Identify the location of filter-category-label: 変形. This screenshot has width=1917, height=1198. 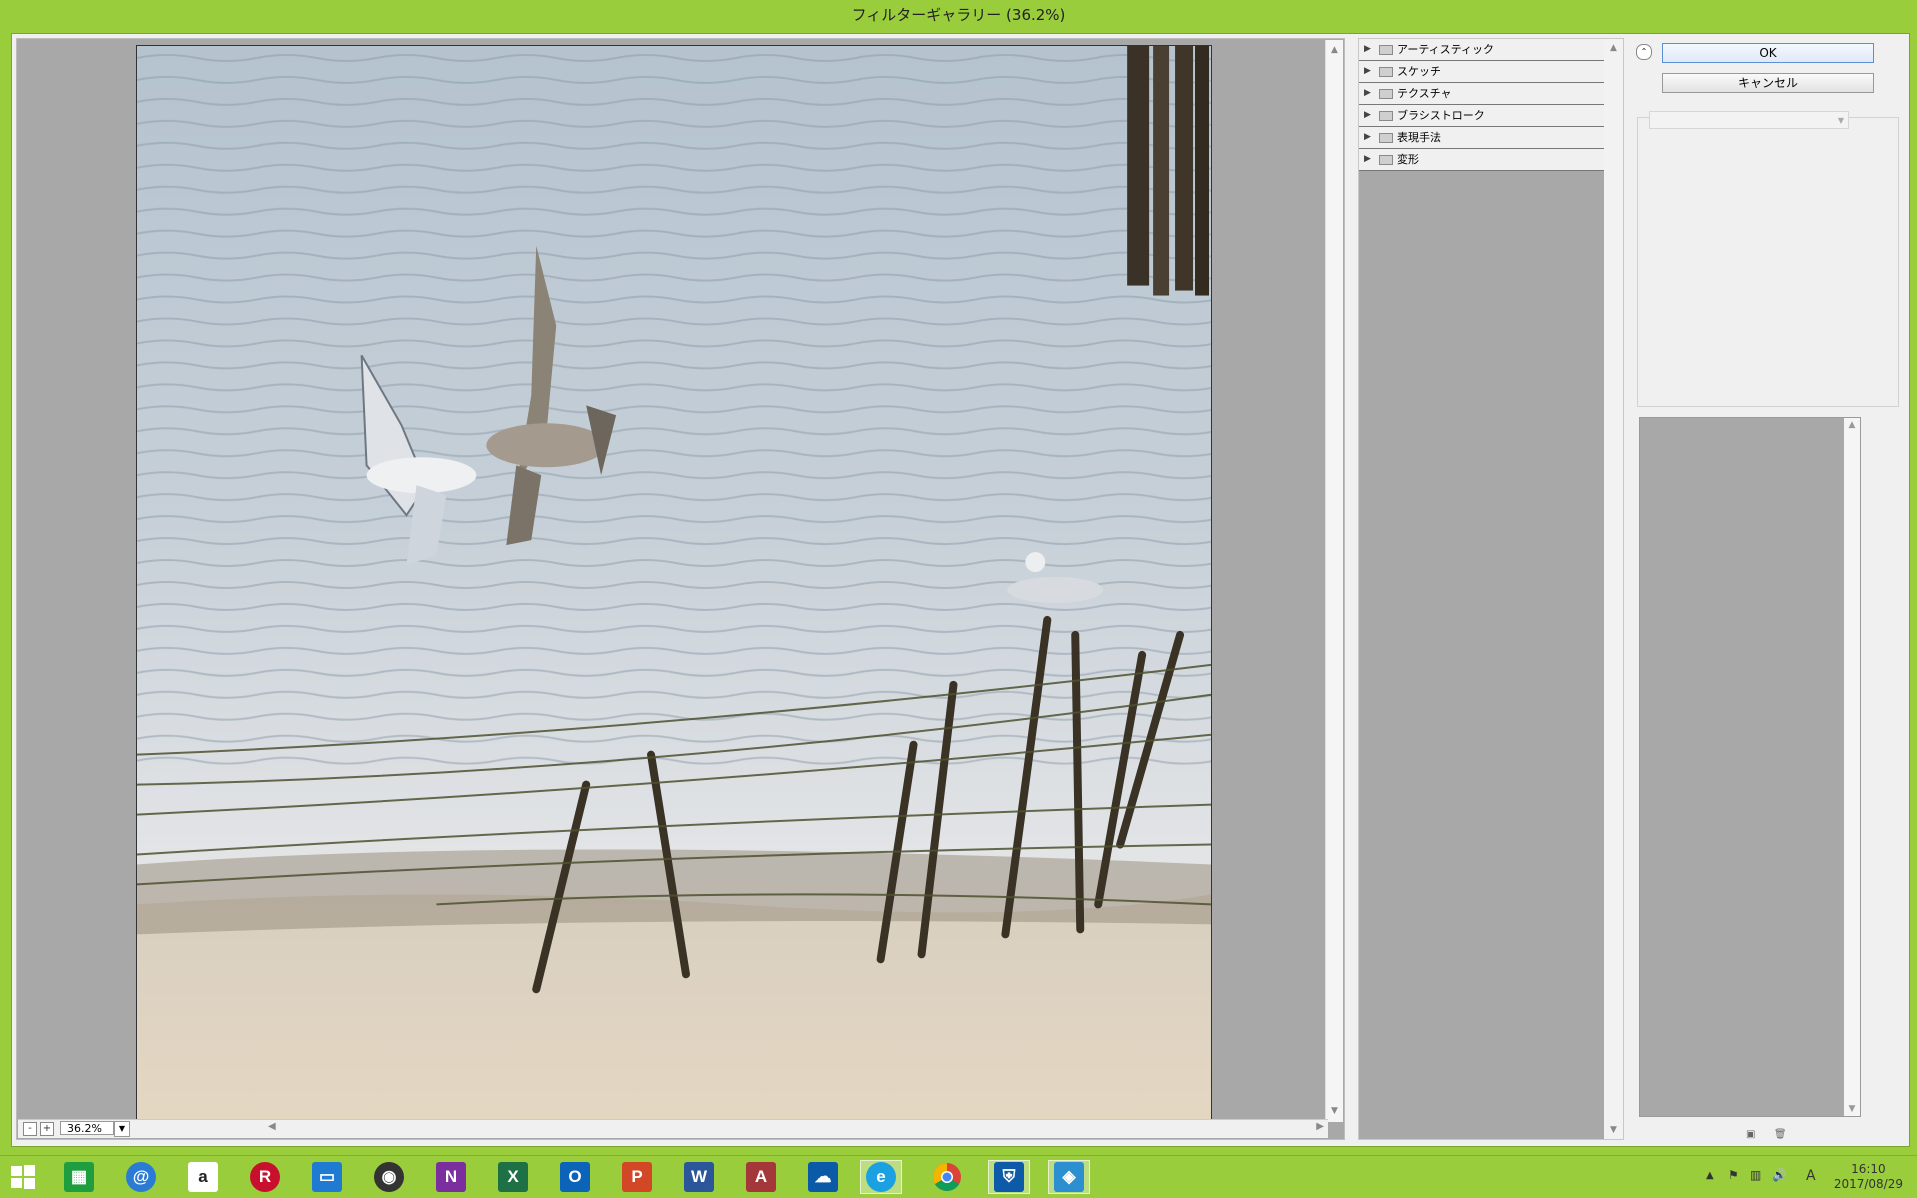
(1408, 159).